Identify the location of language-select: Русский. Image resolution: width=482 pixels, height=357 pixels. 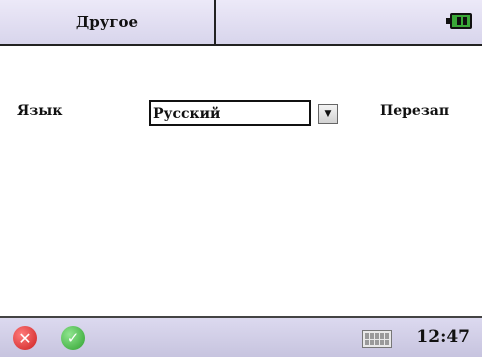
(230, 113).